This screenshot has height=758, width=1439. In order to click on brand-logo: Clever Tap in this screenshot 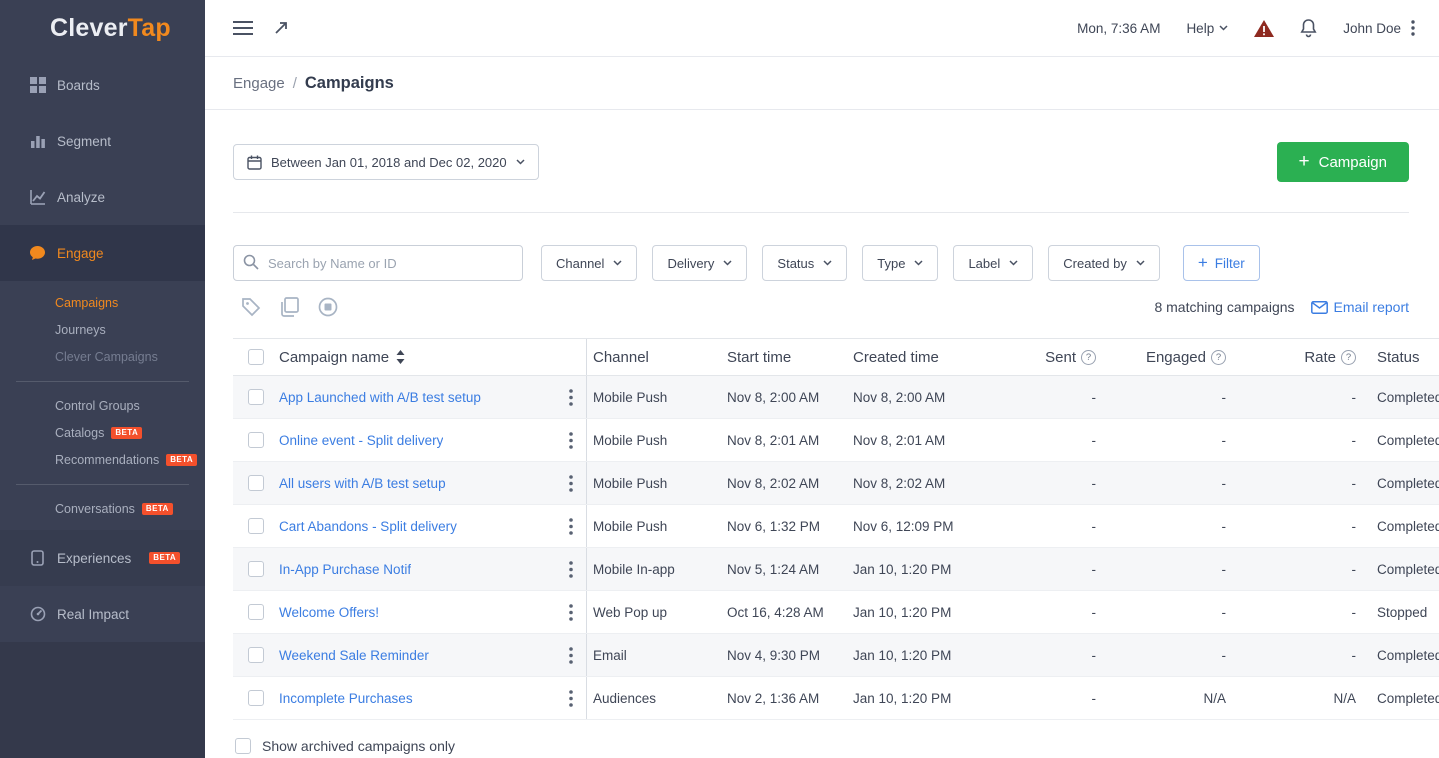, I will do `click(102, 28)`.